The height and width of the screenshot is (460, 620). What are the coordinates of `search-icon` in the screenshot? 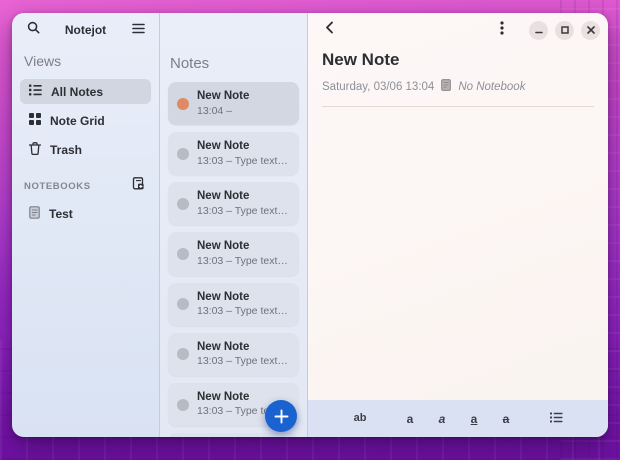 It's located at (33, 30).